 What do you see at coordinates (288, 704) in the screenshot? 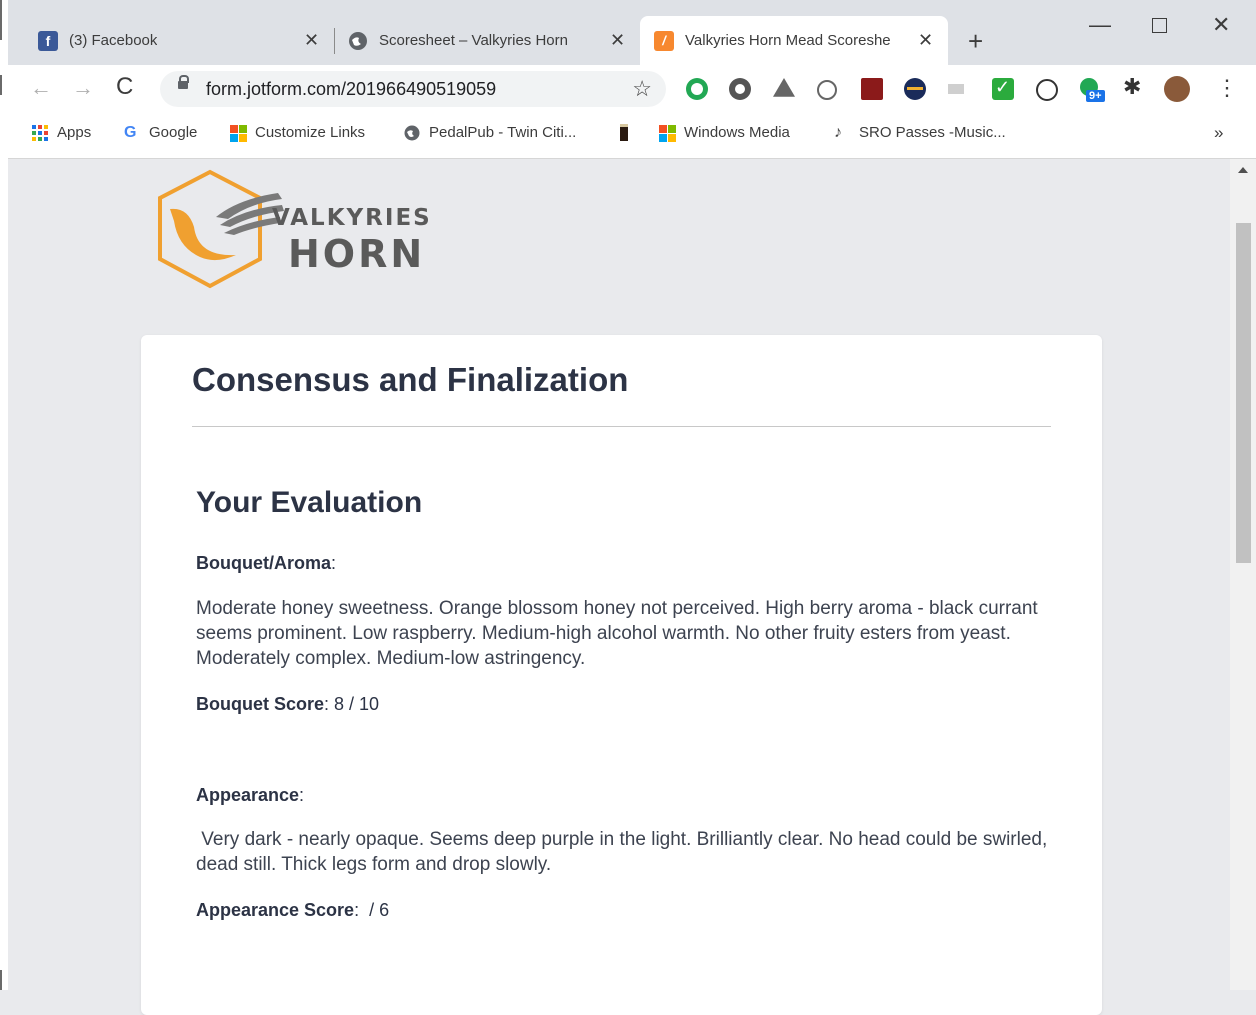
I see `bouquet-score: Bouquet Score: 8 / 10` at bounding box center [288, 704].